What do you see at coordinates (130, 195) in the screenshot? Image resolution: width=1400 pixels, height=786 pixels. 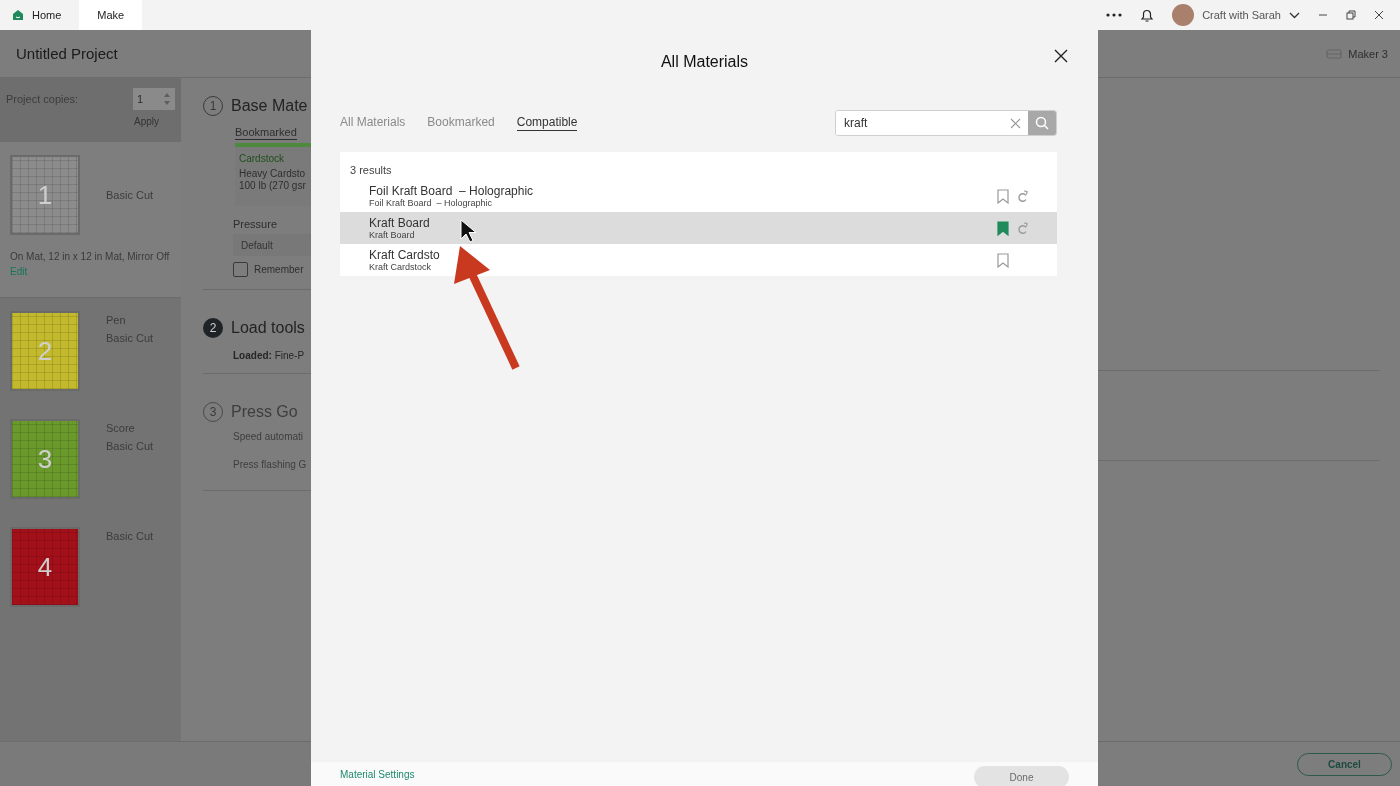 I see `mat-label: Basic Cut` at bounding box center [130, 195].